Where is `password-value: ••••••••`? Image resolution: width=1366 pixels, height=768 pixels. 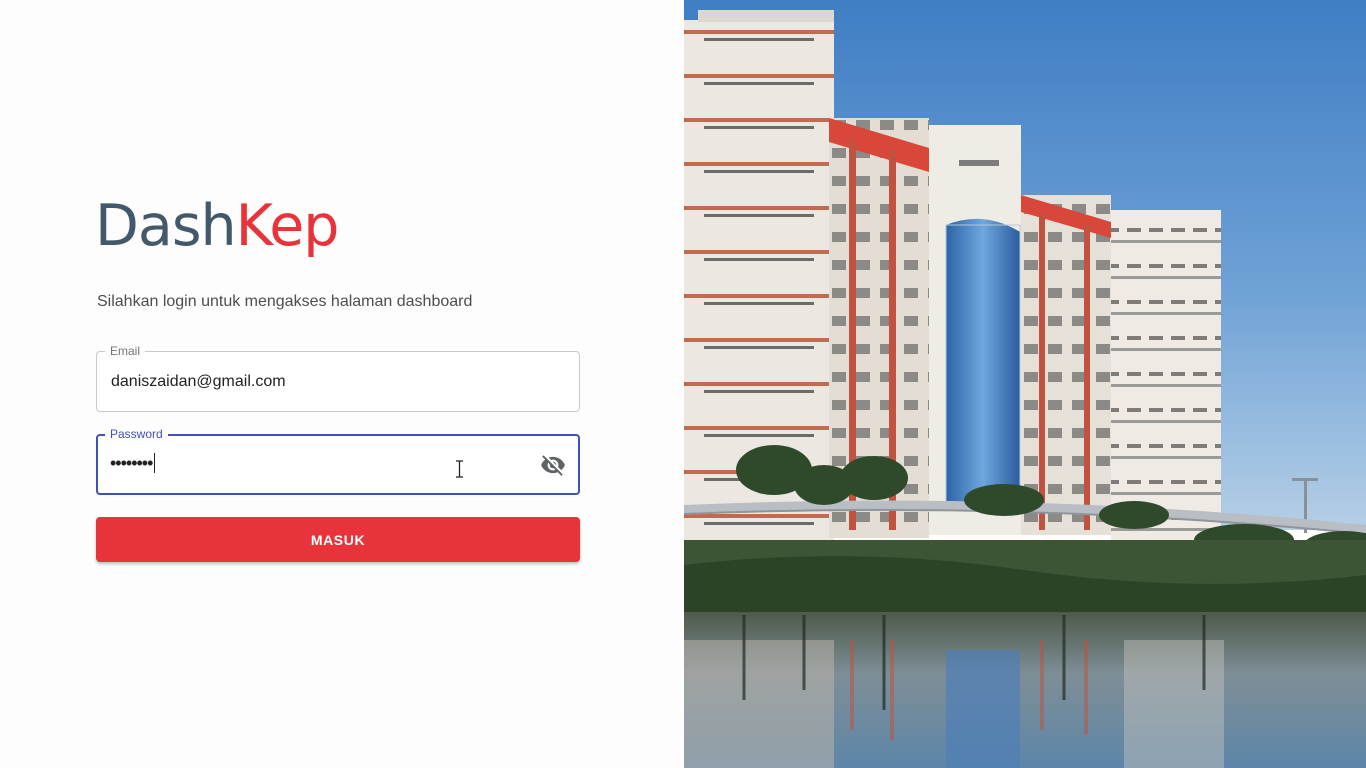 password-value: •••••••• is located at coordinates (133, 463).